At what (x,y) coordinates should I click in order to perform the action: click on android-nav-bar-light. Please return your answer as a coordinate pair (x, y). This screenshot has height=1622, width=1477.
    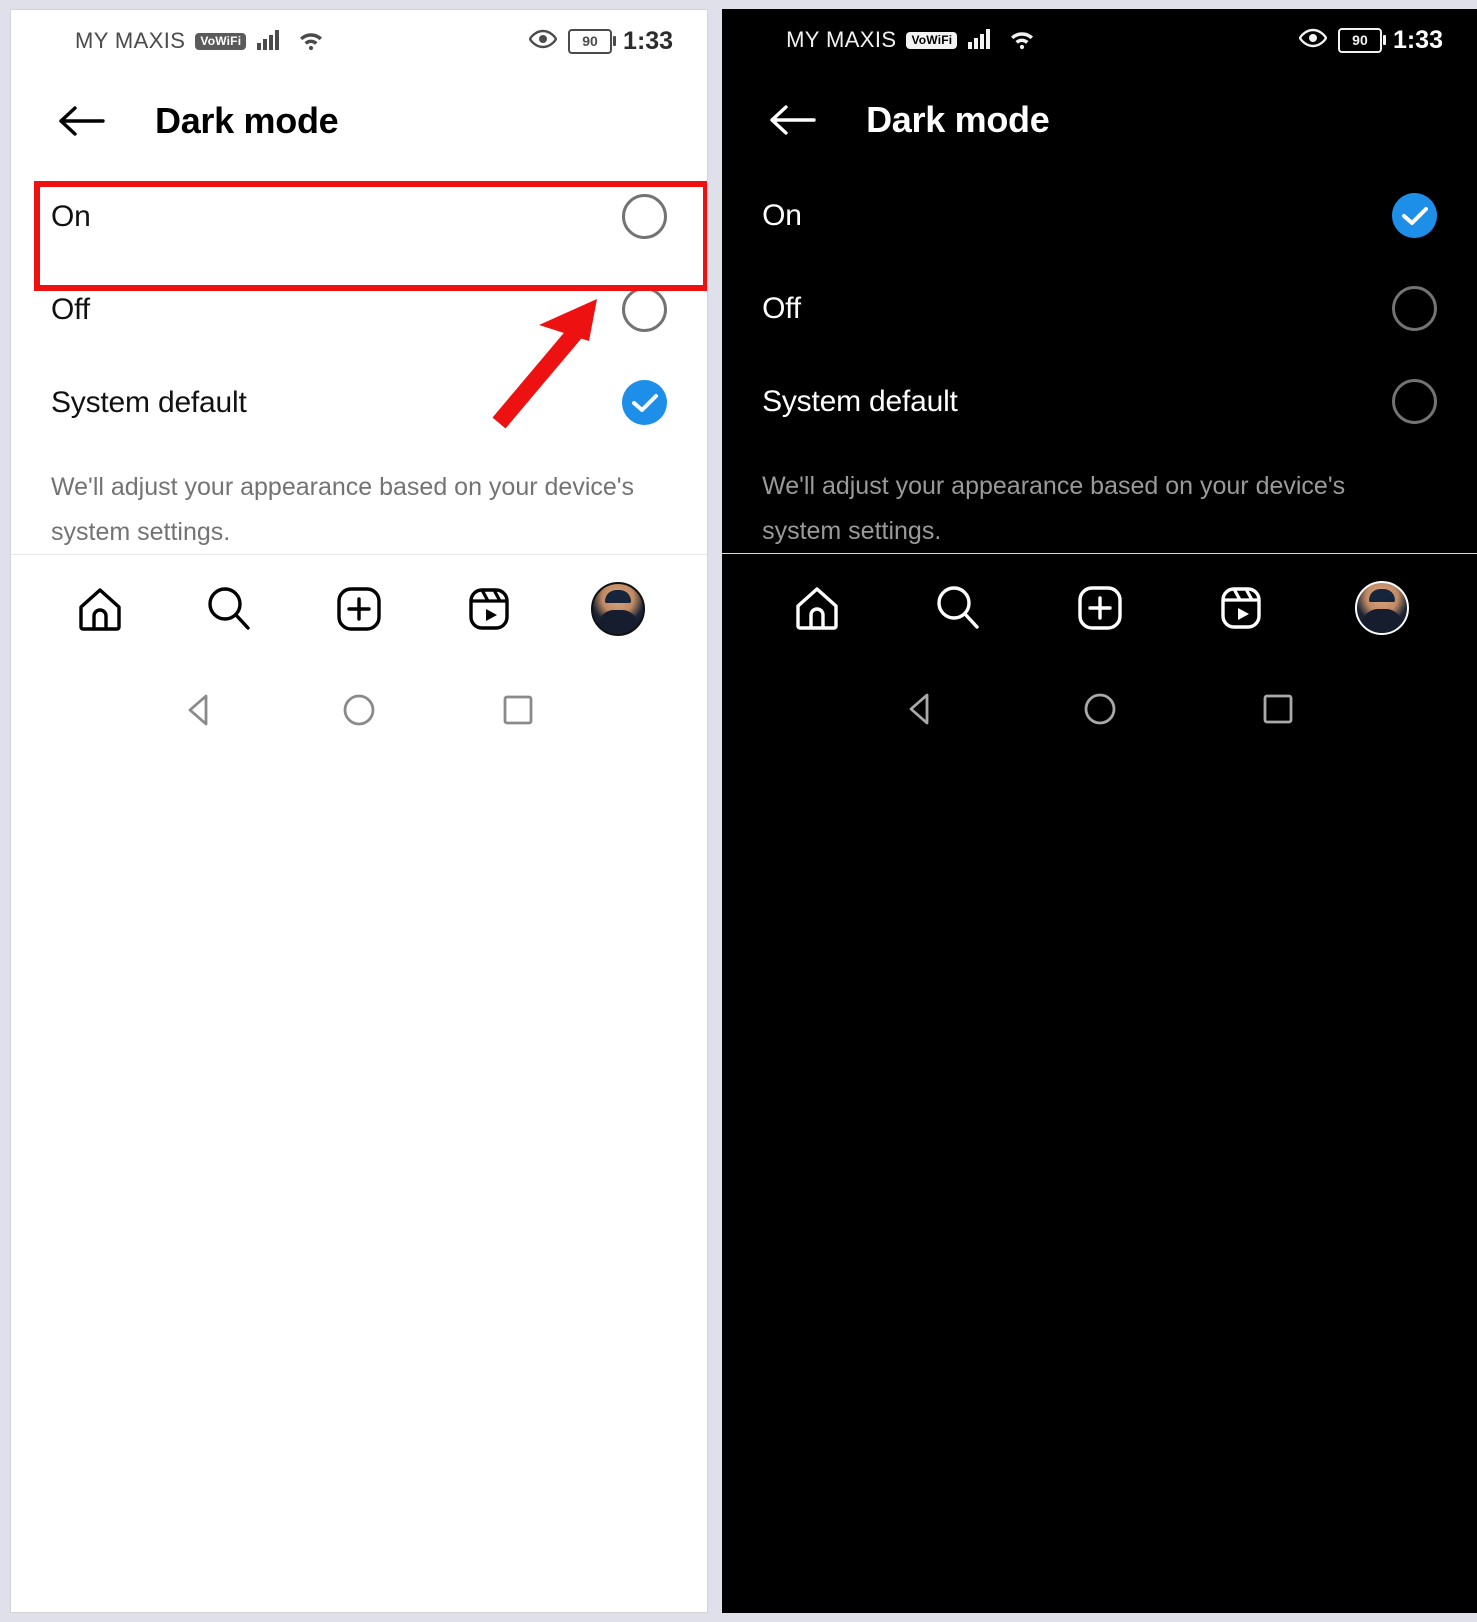
    Looking at the image, I should click on (359, 710).